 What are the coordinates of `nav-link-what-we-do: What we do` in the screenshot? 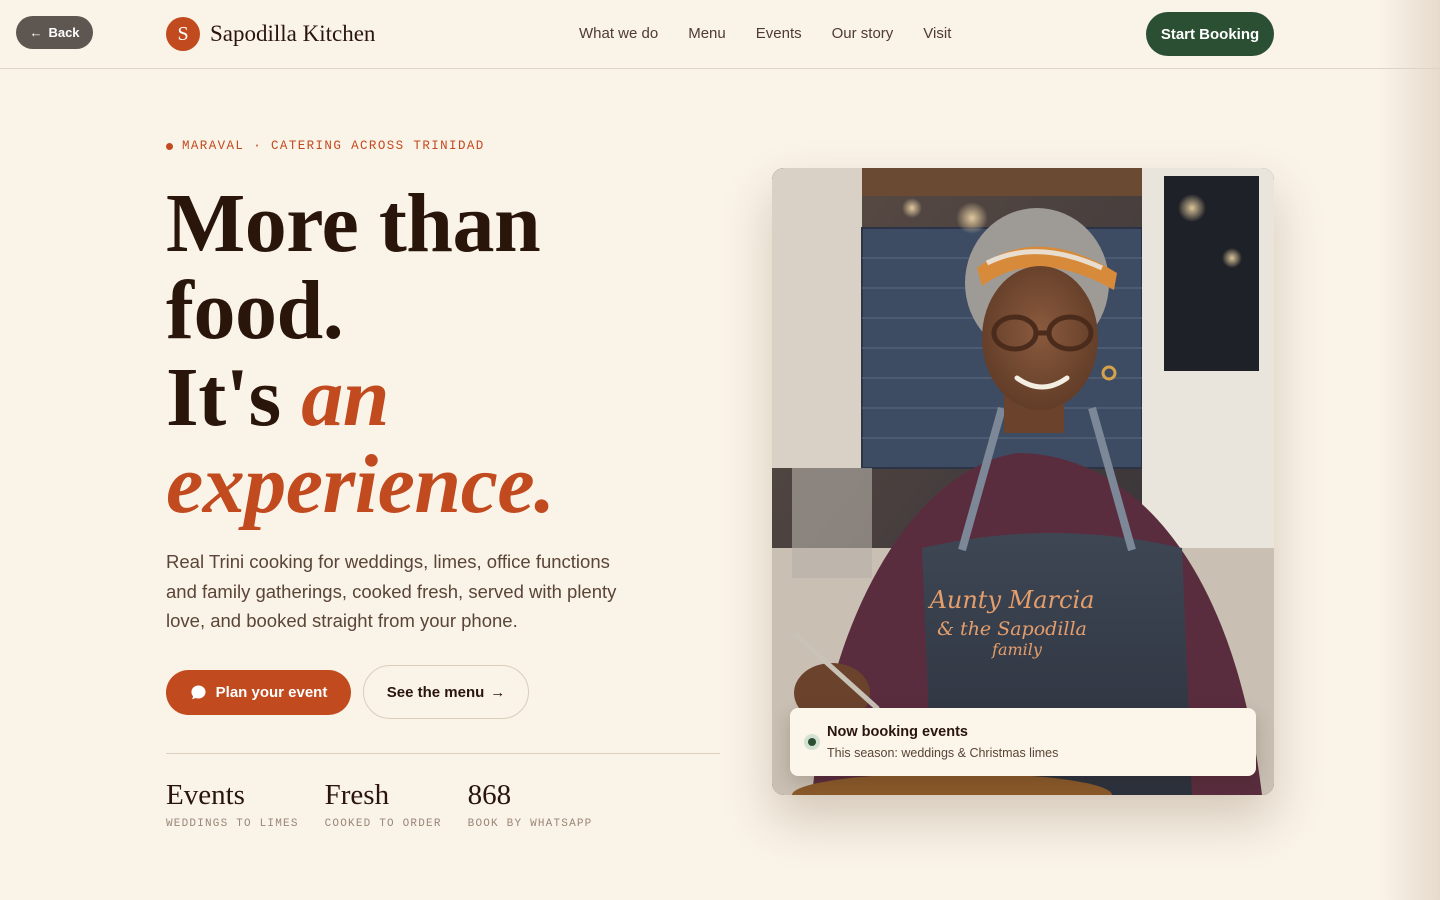 It's located at (618, 33).